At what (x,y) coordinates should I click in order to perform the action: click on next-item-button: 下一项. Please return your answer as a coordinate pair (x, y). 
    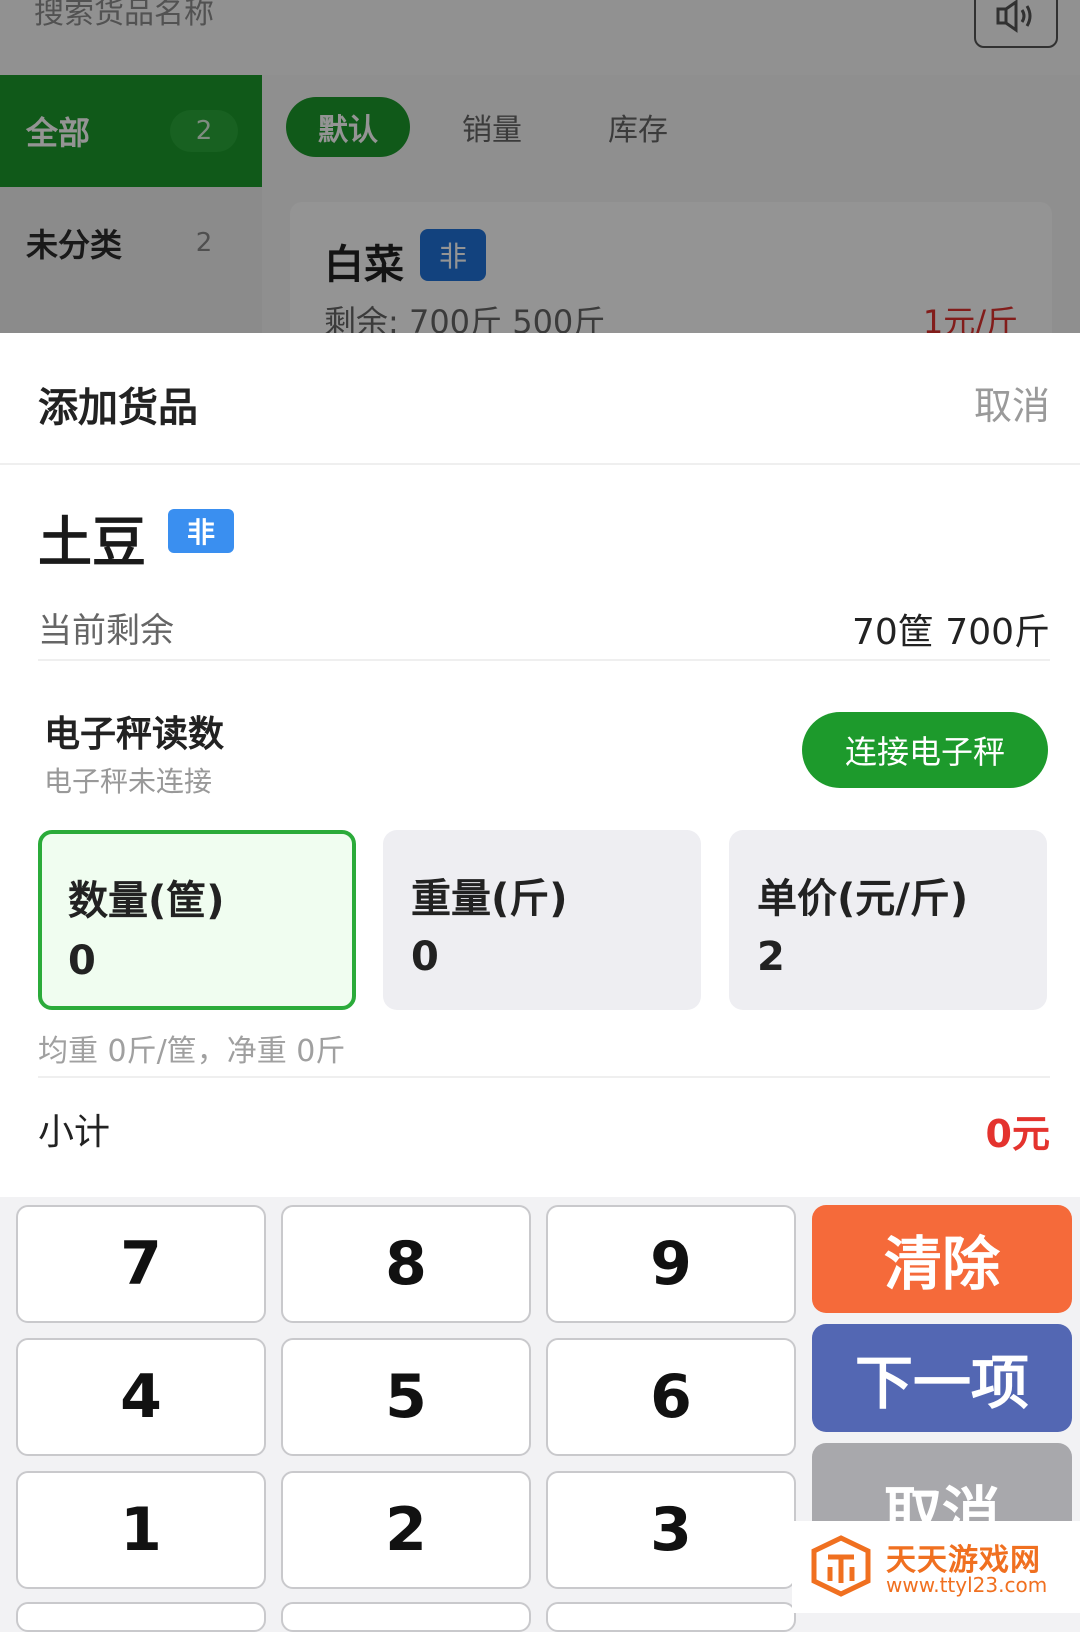
    Looking at the image, I should click on (942, 1378).